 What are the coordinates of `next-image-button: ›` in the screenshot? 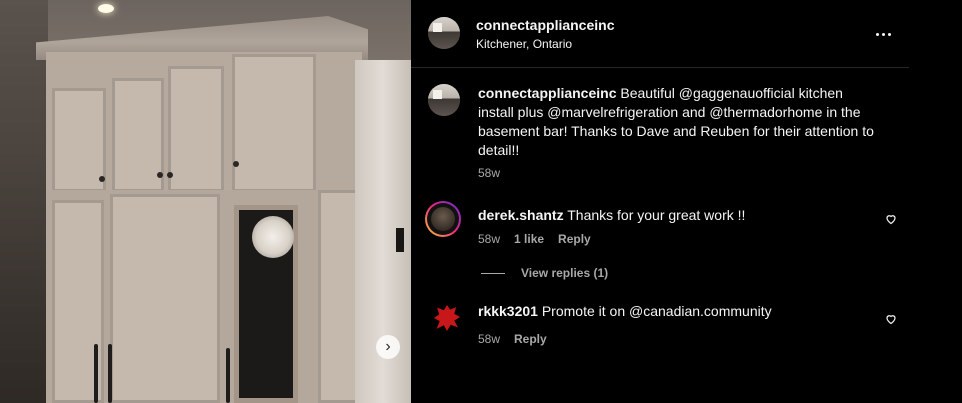 It's located at (388, 347).